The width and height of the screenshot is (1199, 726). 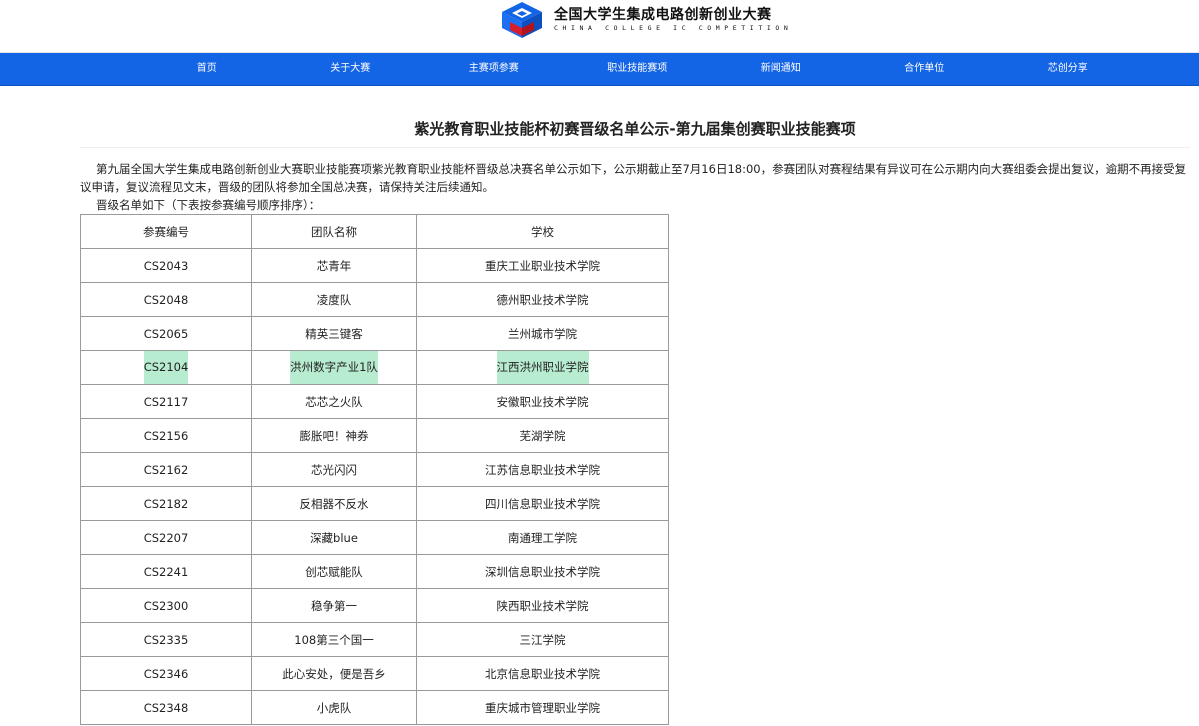 I want to click on cell-school: 三江学院, so click(x=542, y=639).